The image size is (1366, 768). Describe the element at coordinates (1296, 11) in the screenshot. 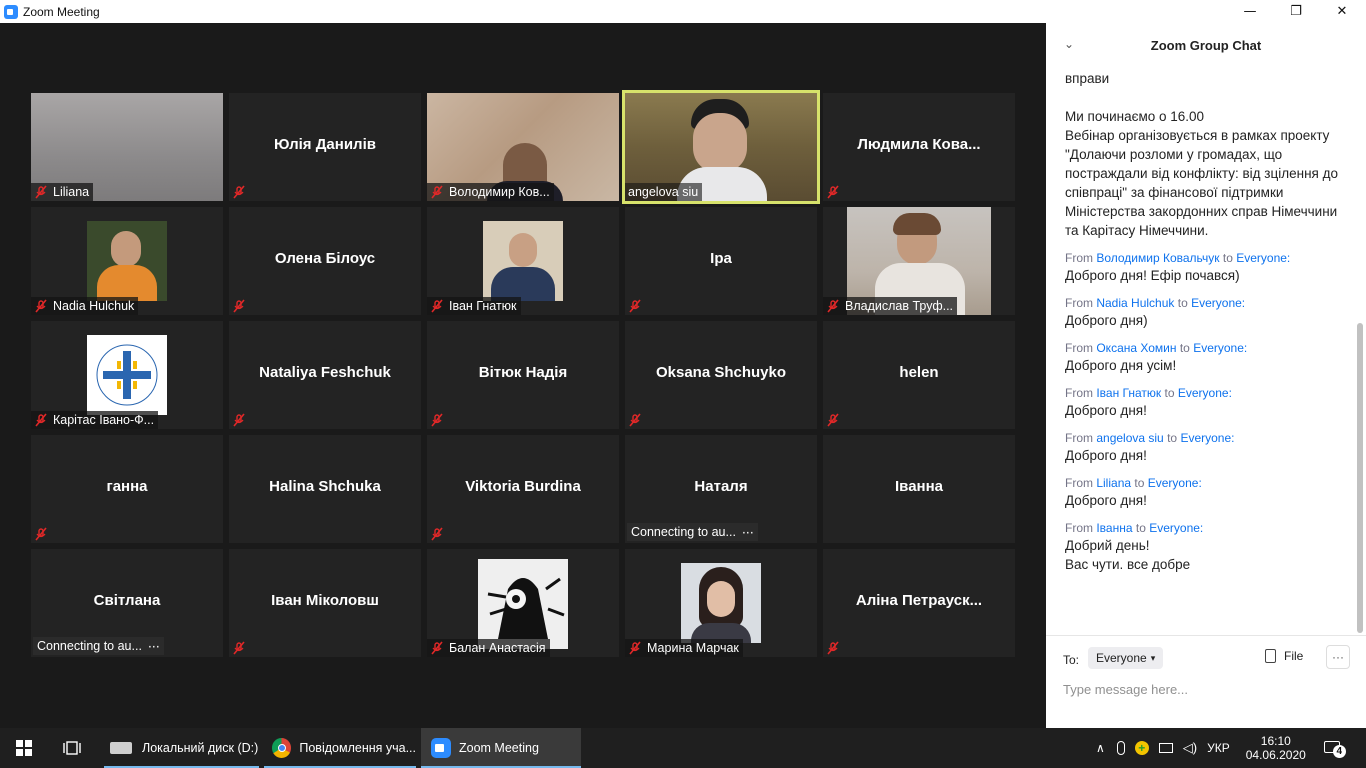

I see `restore-button: ❐` at that location.